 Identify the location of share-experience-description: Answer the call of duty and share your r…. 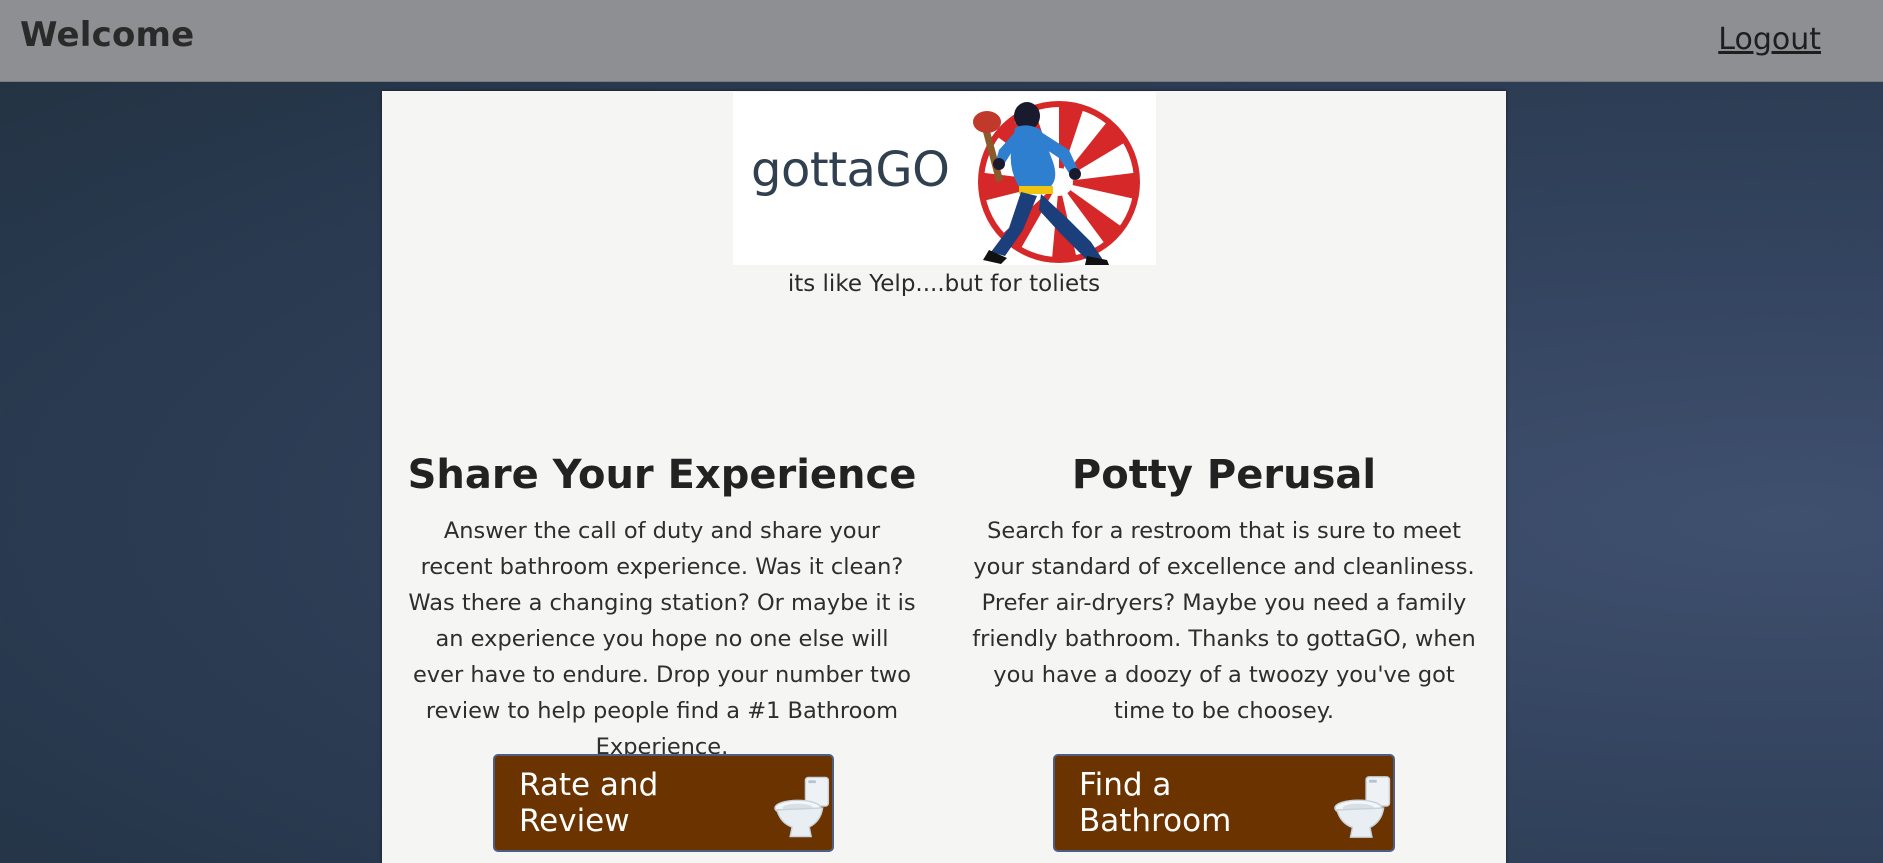
(662, 639).